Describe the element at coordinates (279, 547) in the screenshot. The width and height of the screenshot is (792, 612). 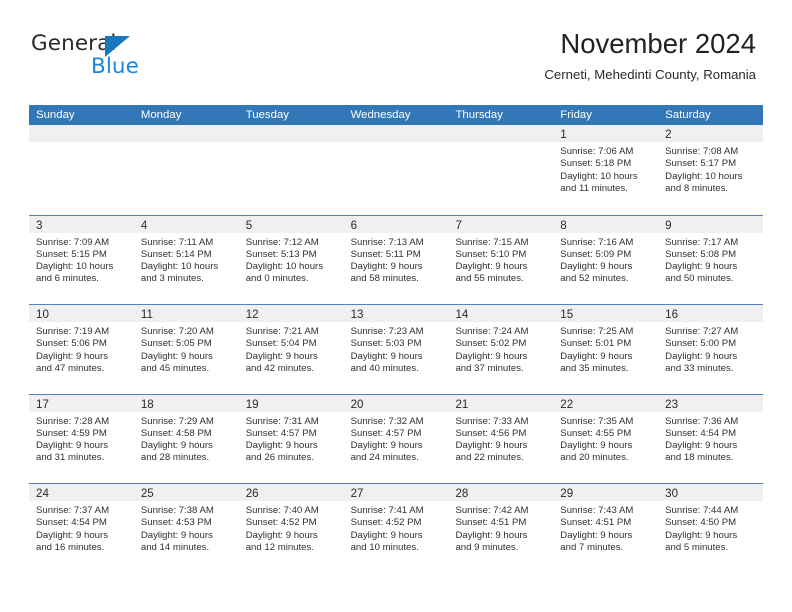
I see `daylight-duration-line2: and 12 minutes.` at that location.